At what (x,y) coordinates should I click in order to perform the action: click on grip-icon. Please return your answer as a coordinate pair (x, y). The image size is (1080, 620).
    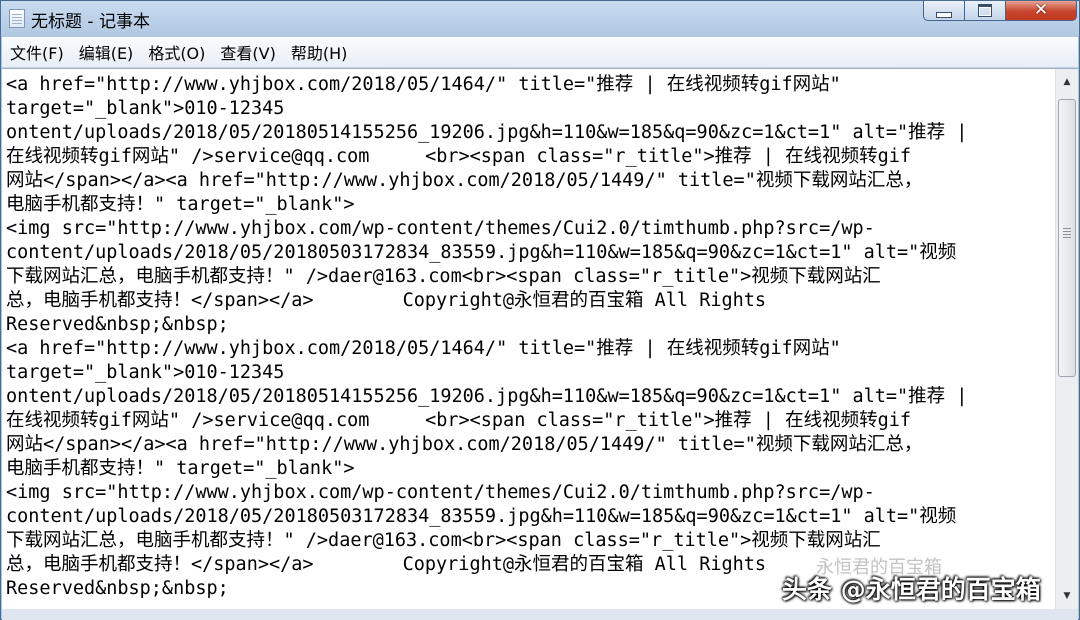
    Looking at the image, I should click on (1067, 228).